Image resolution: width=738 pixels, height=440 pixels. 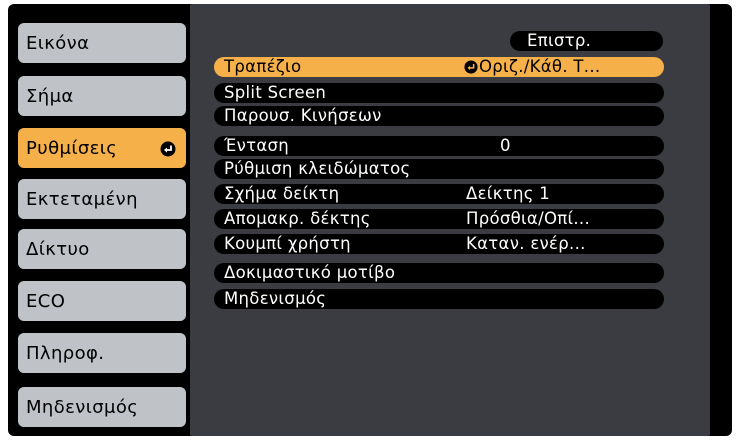 What do you see at coordinates (46, 301) in the screenshot?
I see `tab-label: ECO` at bounding box center [46, 301].